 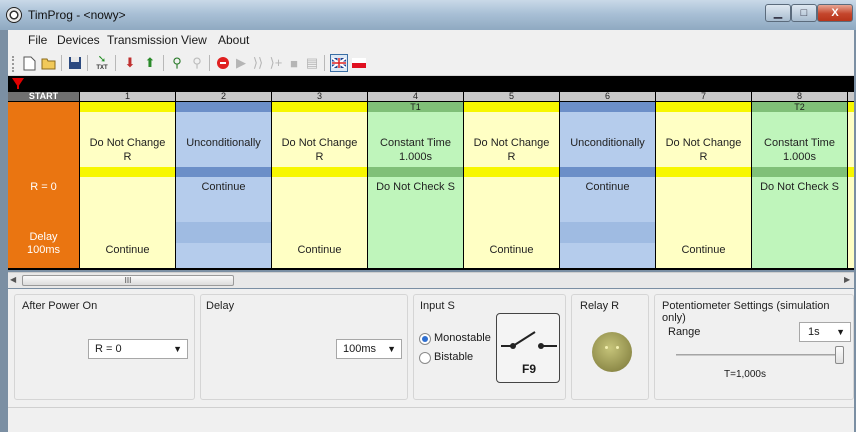 I want to click on toolbar: ➘ TXT ⬇ ⬆ ⚲ ⚲ ▶ ⟩⟩ ⟩+ ■ ▤, so click(x=431, y=63).